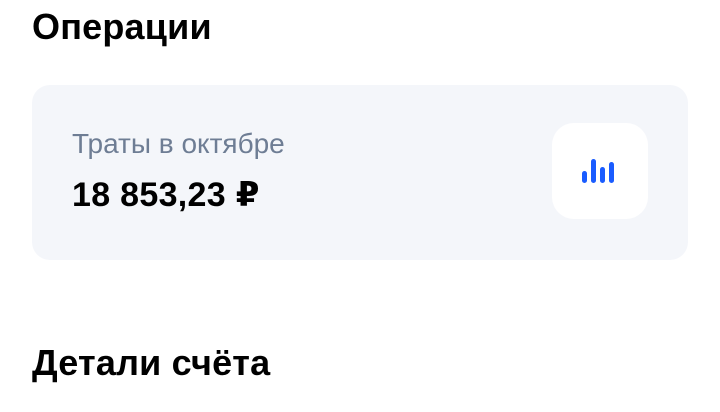 This screenshot has height=412, width=720. I want to click on bar-chart-icon, so click(600, 171).